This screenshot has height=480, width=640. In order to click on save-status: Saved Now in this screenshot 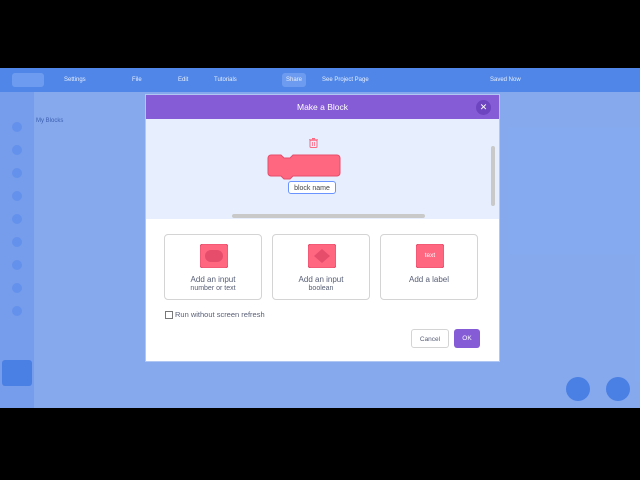, I will do `click(505, 80)`.